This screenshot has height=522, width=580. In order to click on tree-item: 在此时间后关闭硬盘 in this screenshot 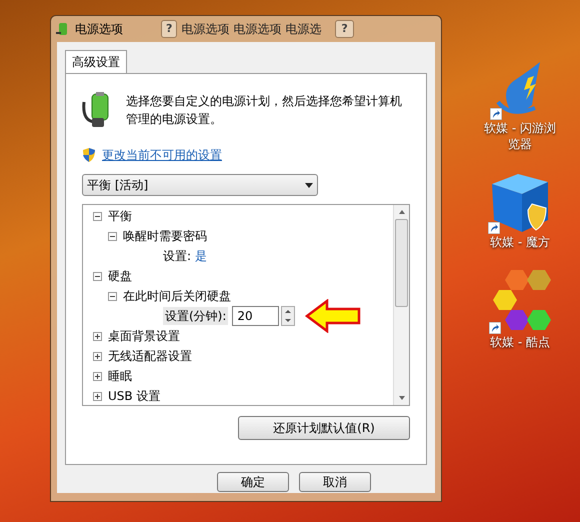, I will do `click(177, 296)`.